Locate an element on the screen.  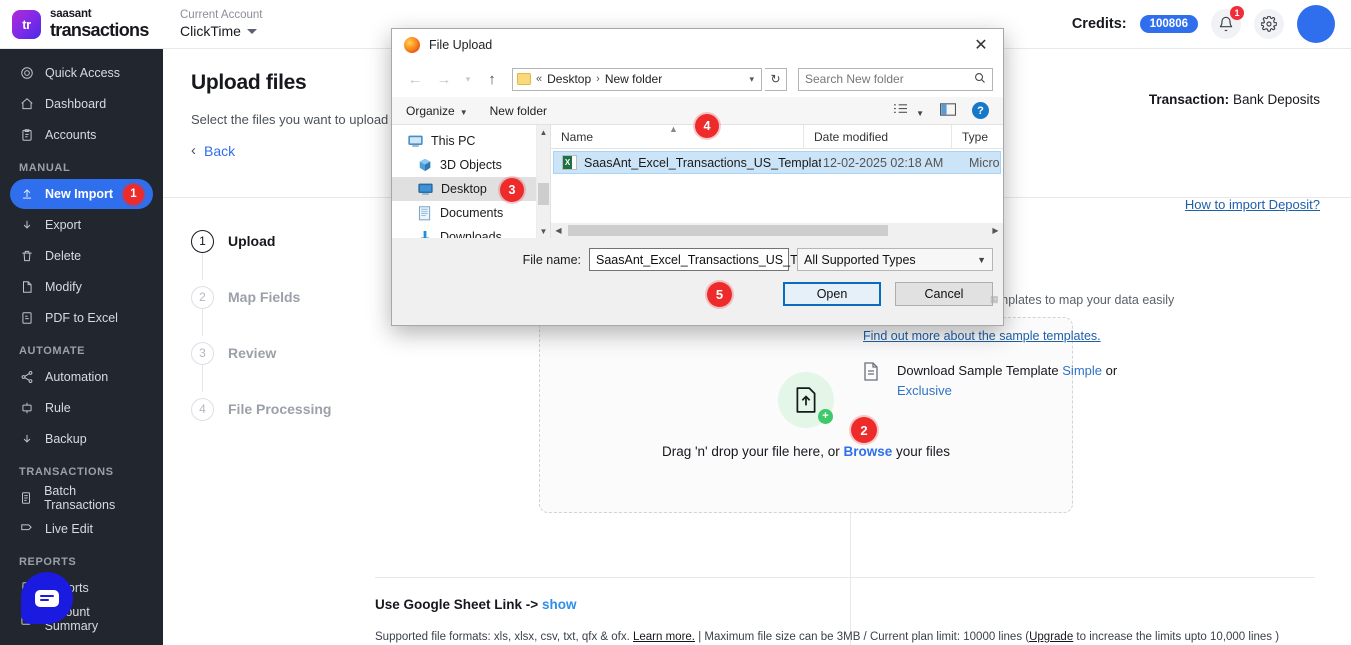
top-bar-actions: Credits: 100806 1 is located at coordinates (1211, 24).